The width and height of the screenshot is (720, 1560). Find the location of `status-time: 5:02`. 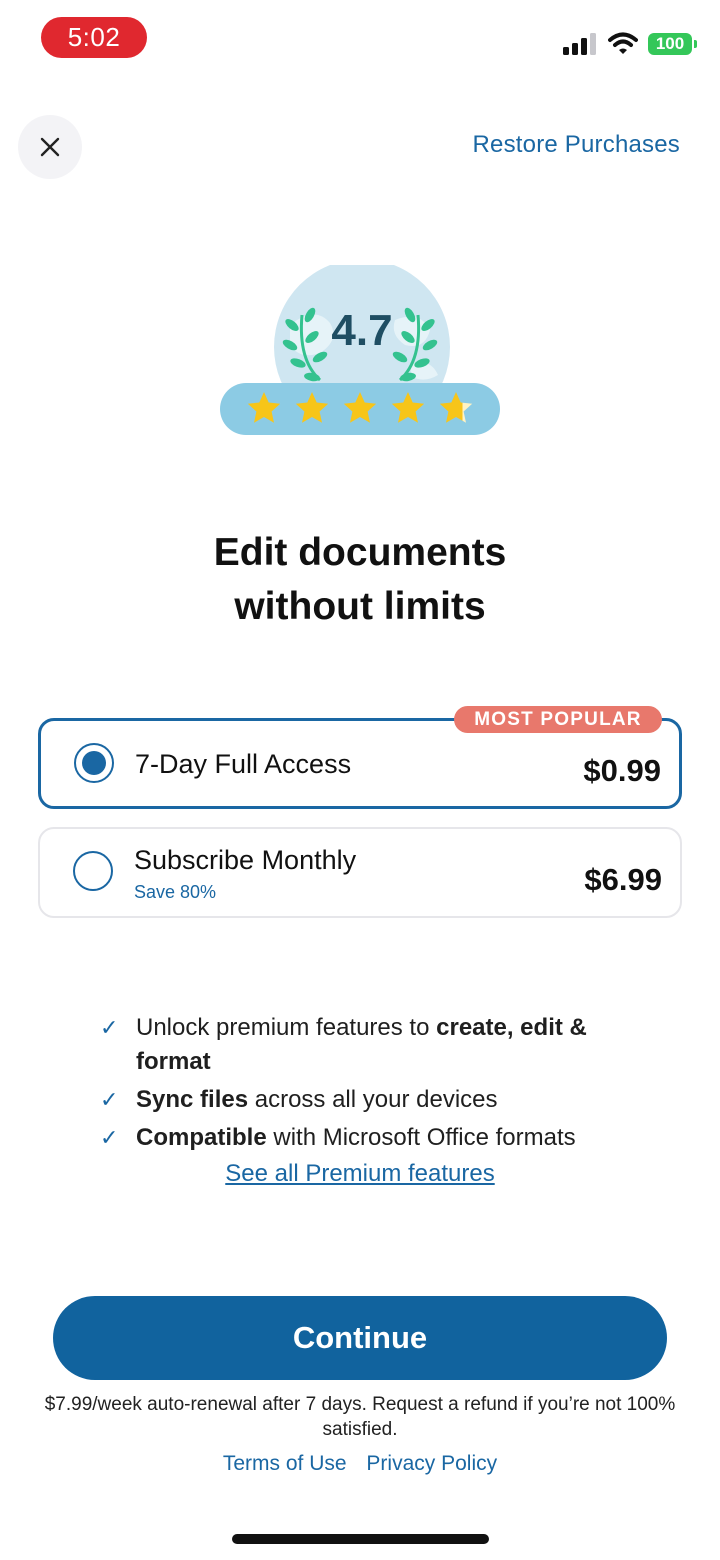

status-time: 5:02 is located at coordinates (94, 37).